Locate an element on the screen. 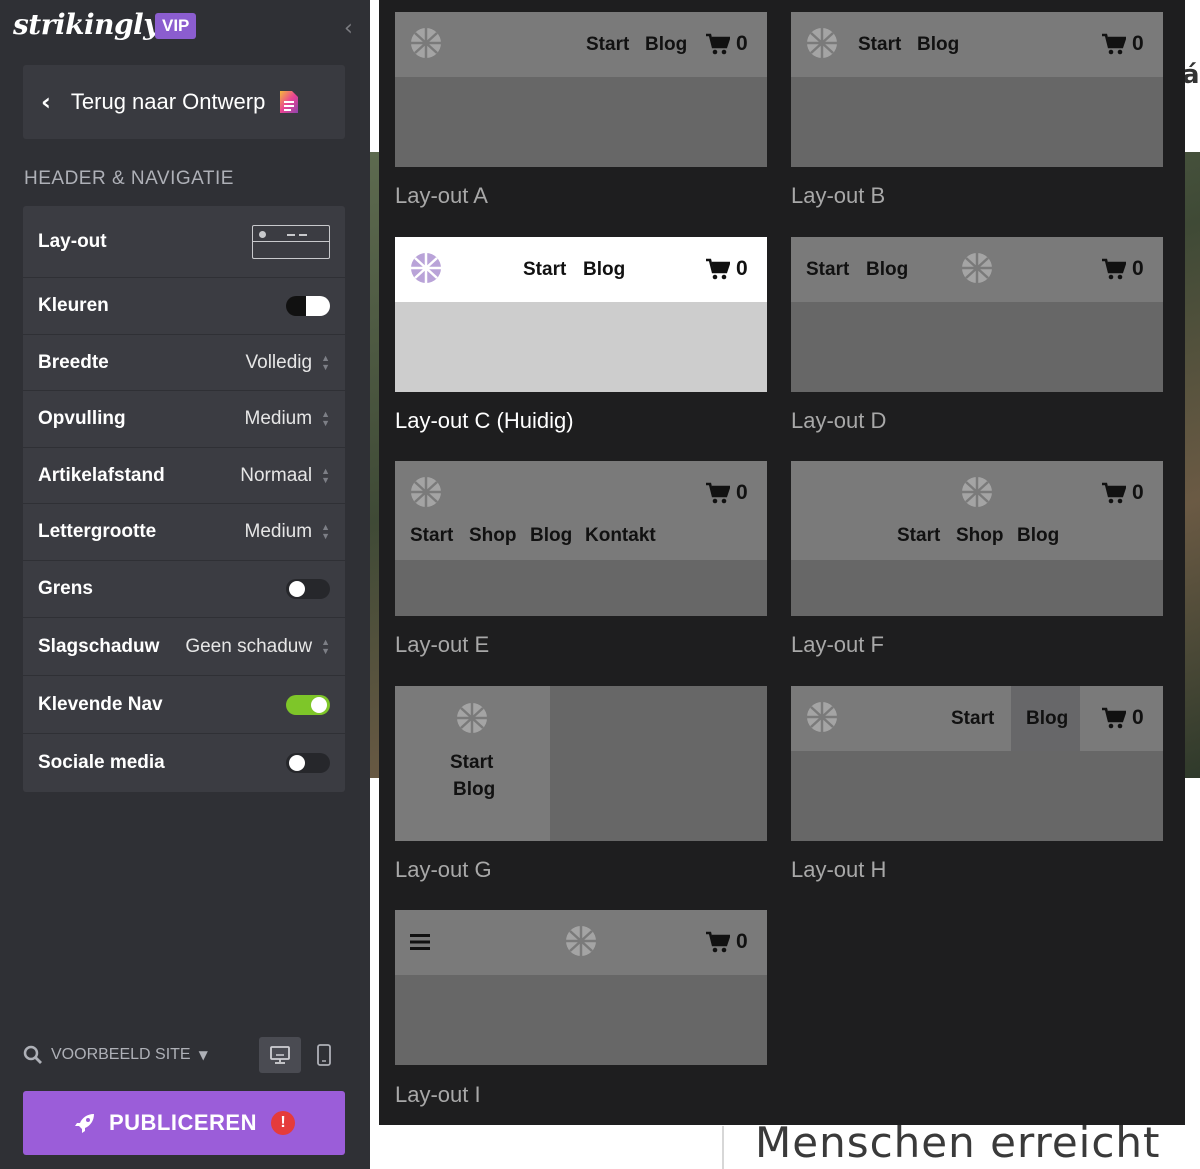 The width and height of the screenshot is (1200, 1169). select-arrows-icon: ▲ ▼ is located at coordinates (325, 646).